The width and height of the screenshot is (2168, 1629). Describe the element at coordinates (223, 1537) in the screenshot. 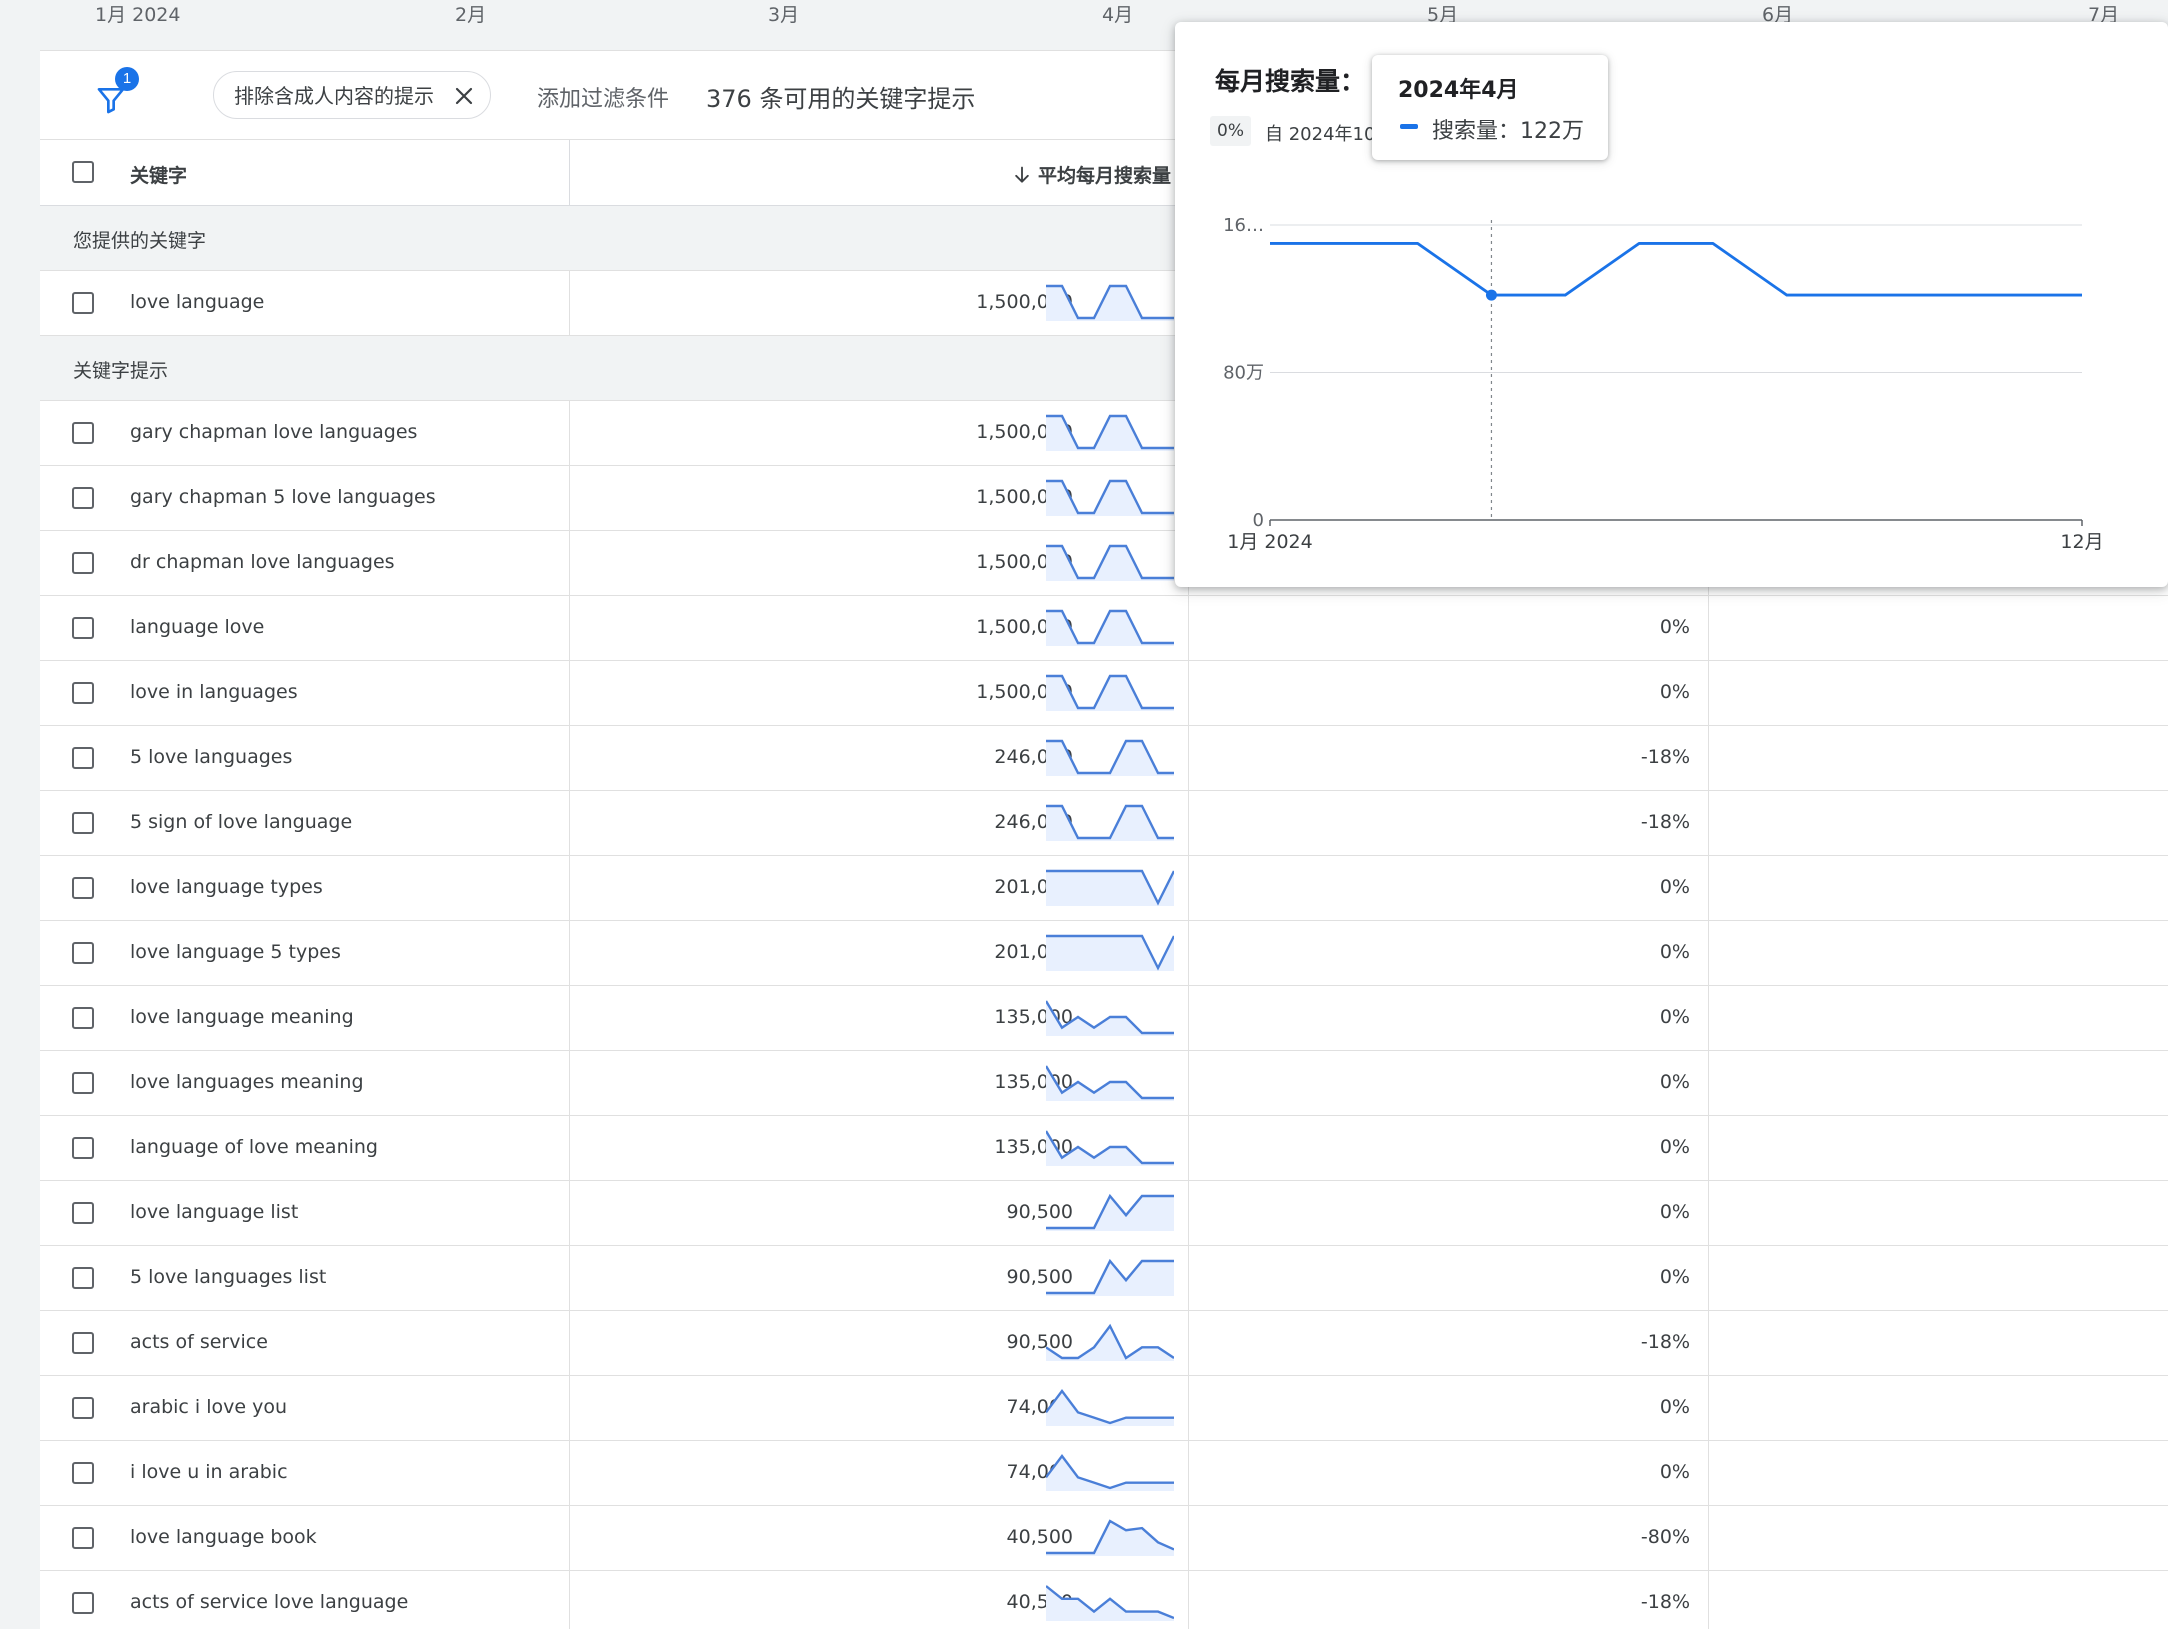

I see `keyword-cell: love language book` at that location.